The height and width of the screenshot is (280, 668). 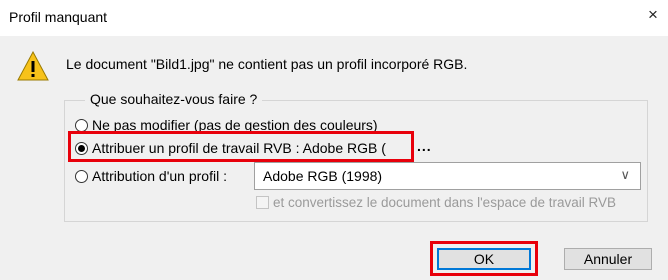 I want to click on close-icon: ×, so click(x=653, y=15).